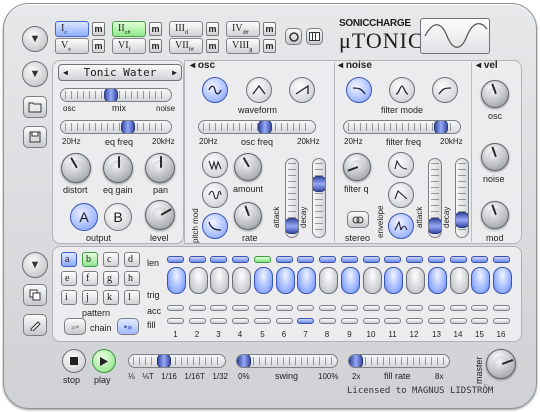 This screenshot has width=540, height=412. What do you see at coordinates (186, 46) in the screenshot?
I see `channel-button-7: VIIf#` at bounding box center [186, 46].